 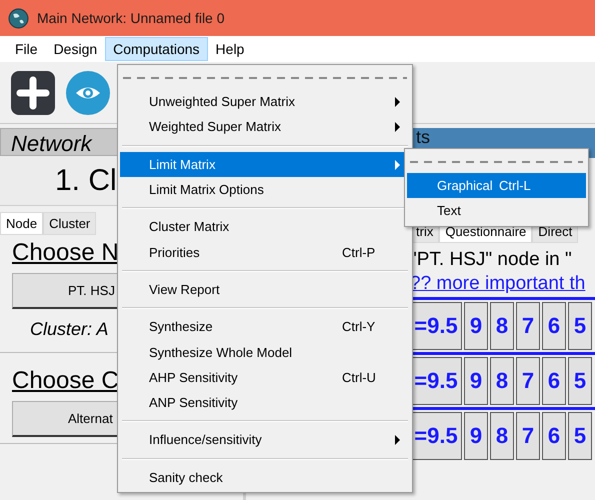 I want to click on menu-item-label: View Report, so click(x=184, y=289).